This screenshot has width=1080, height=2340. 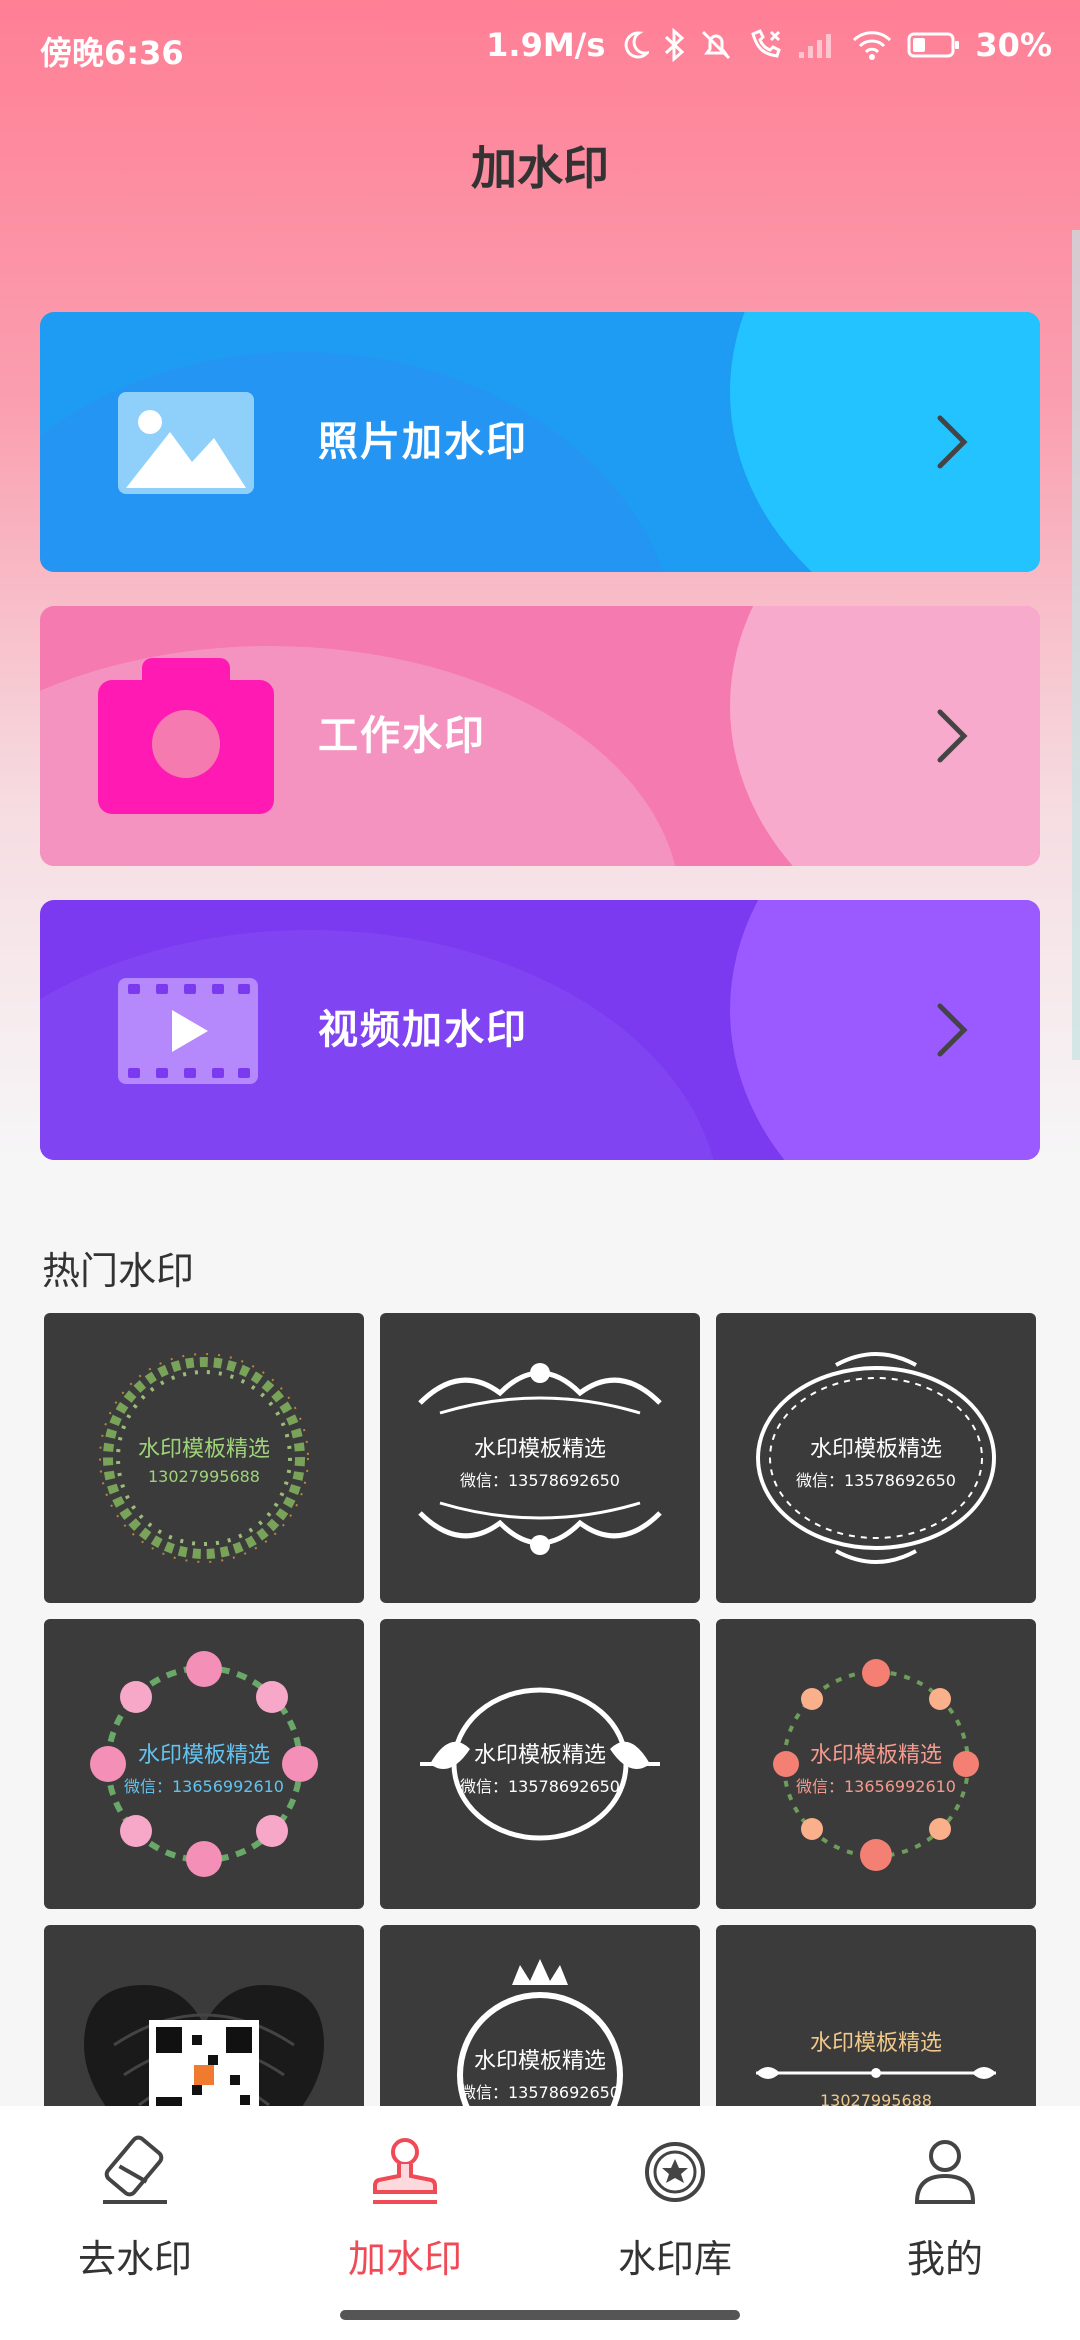 I want to click on bottom-navigation: 去水印 加水印 水印库 我的, so click(x=540, y=2223).